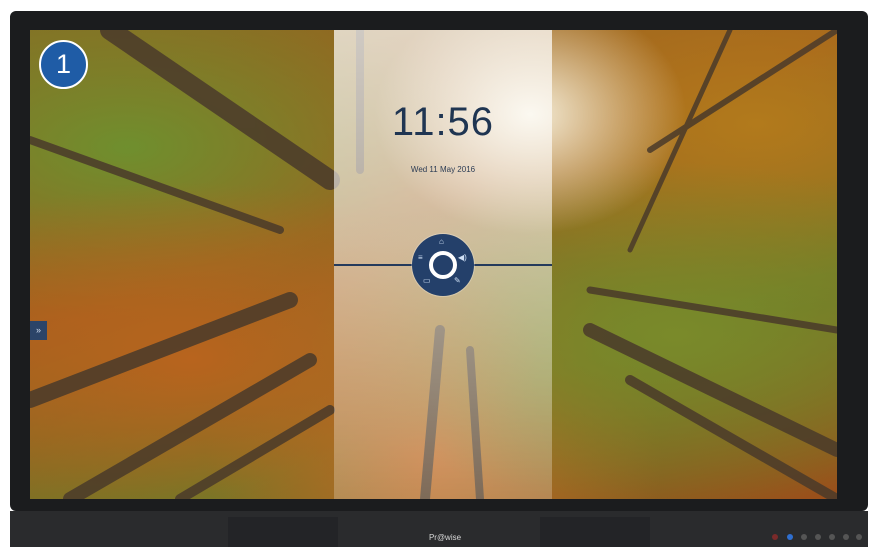 Image resolution: width=872 pixels, height=547 pixels. What do you see at coordinates (63, 64) in the screenshot?
I see `step-number-badge: 1` at bounding box center [63, 64].